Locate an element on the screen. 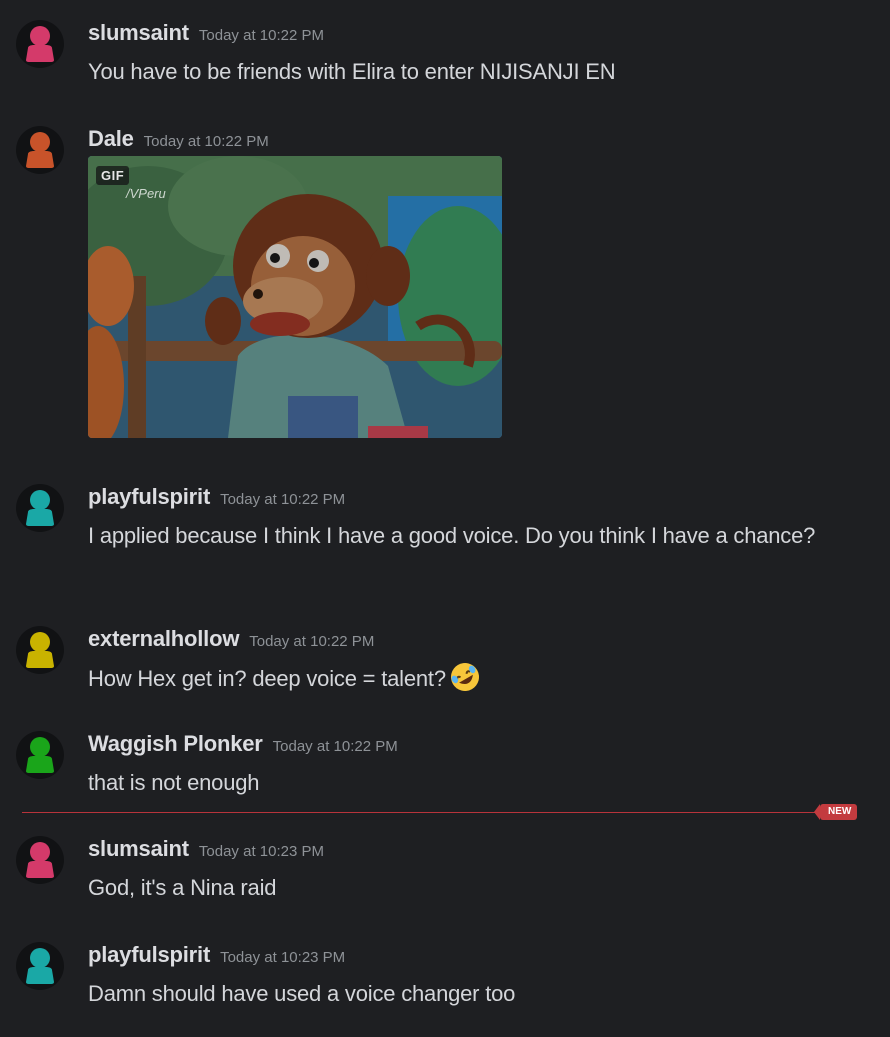 Image resolution: width=890 pixels, height=1037 pixels. message-text: God, it's a Nina raid is located at coordinates (182, 887).